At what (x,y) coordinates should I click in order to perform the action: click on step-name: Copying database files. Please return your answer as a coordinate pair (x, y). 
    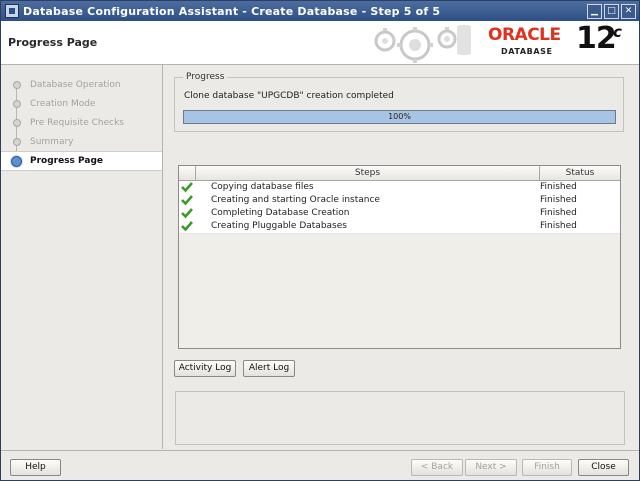
    Looking at the image, I should click on (262, 187).